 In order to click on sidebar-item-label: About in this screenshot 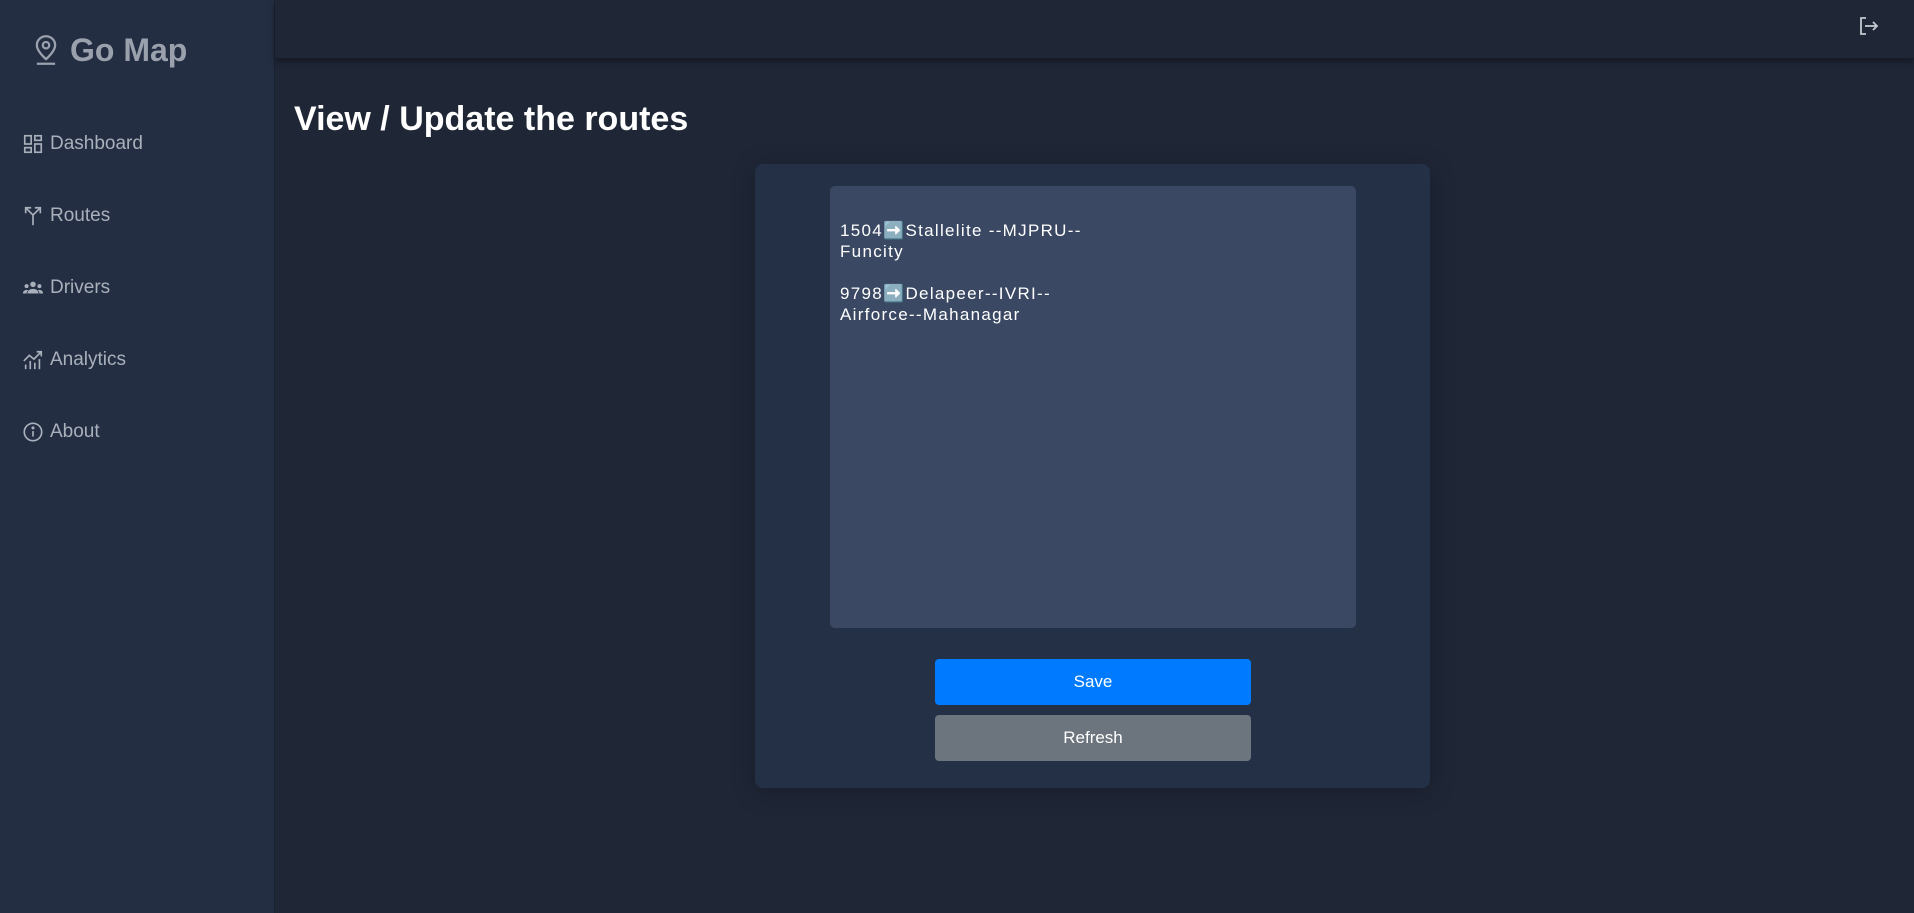, I will do `click(75, 431)`.